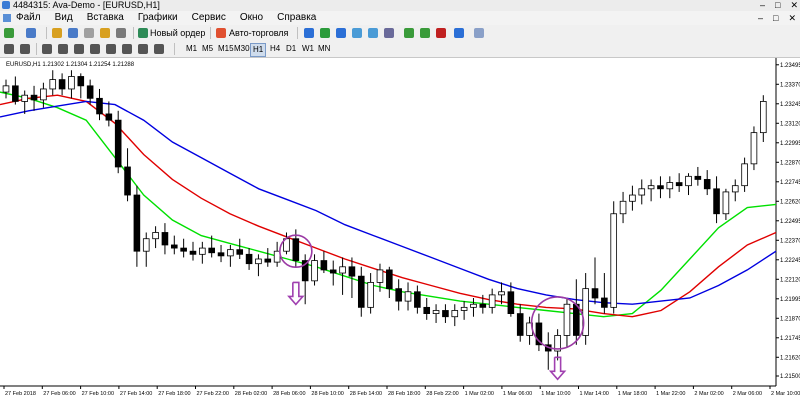 Image resolution: width=800 pixels, height=403 pixels. Describe the element at coordinates (479, 33) in the screenshot. I see `templates-icon` at that location.